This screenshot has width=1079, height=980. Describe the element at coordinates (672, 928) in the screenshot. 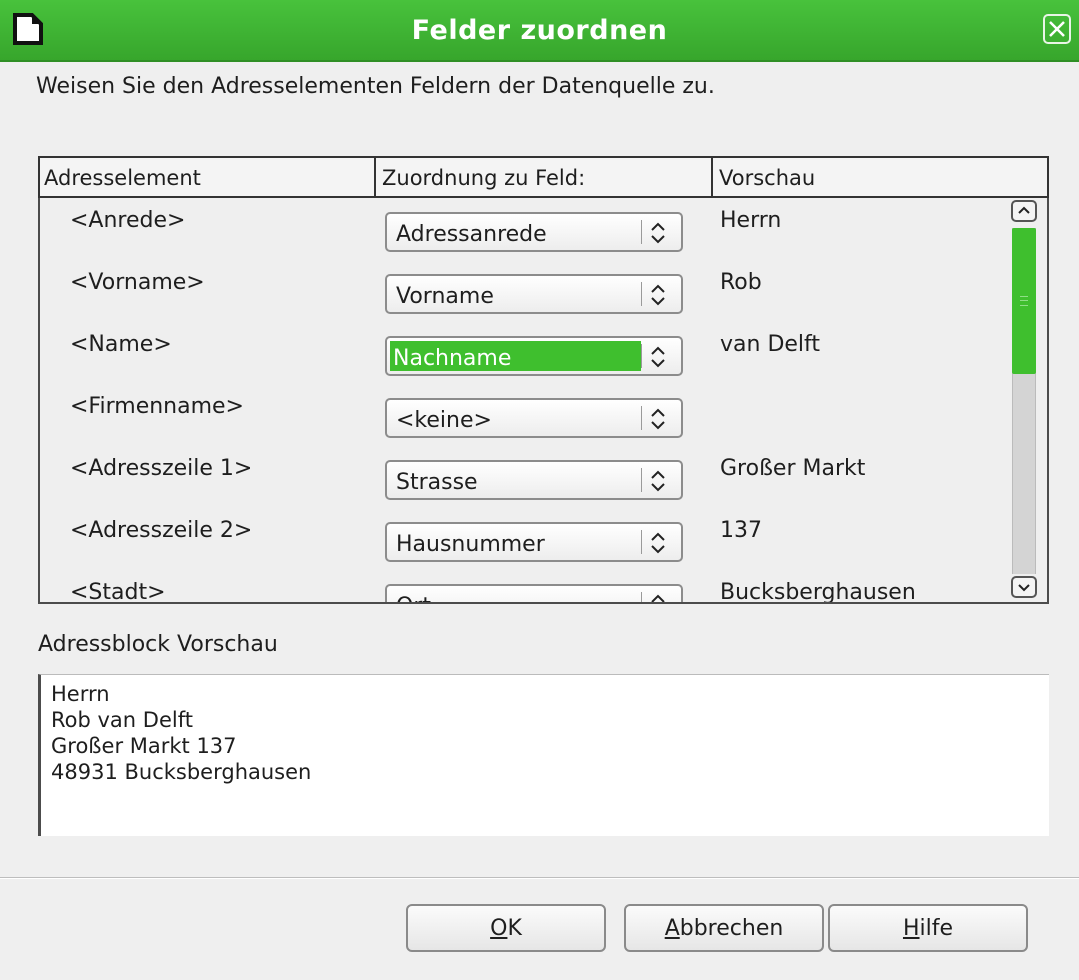

I see `cancel-mnemonic: A` at that location.